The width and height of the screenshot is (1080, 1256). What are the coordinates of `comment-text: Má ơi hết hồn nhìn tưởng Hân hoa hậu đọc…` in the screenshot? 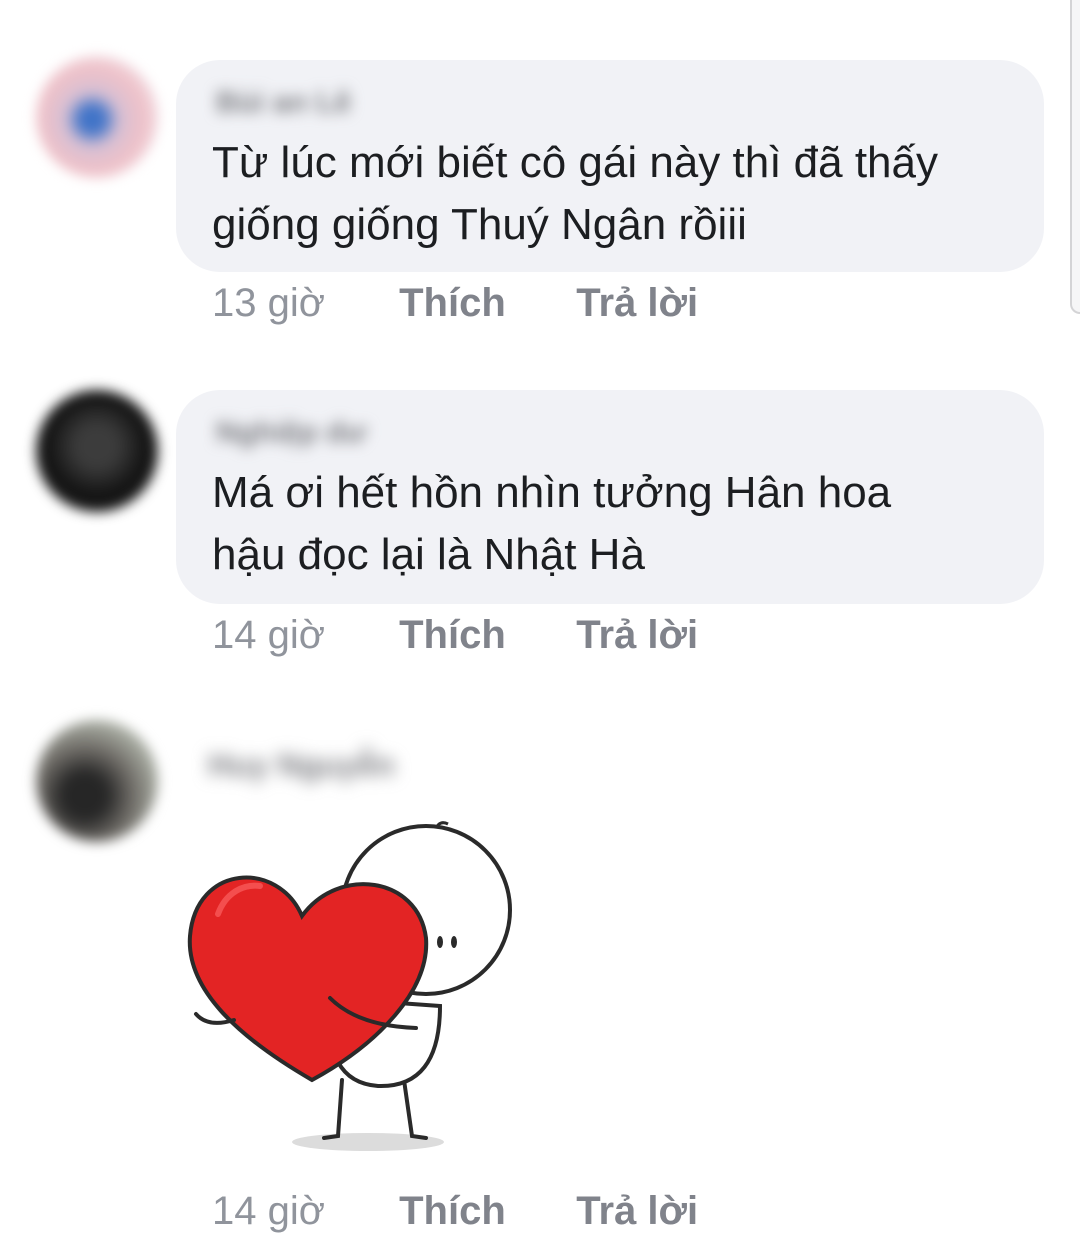 It's located at (613, 524).